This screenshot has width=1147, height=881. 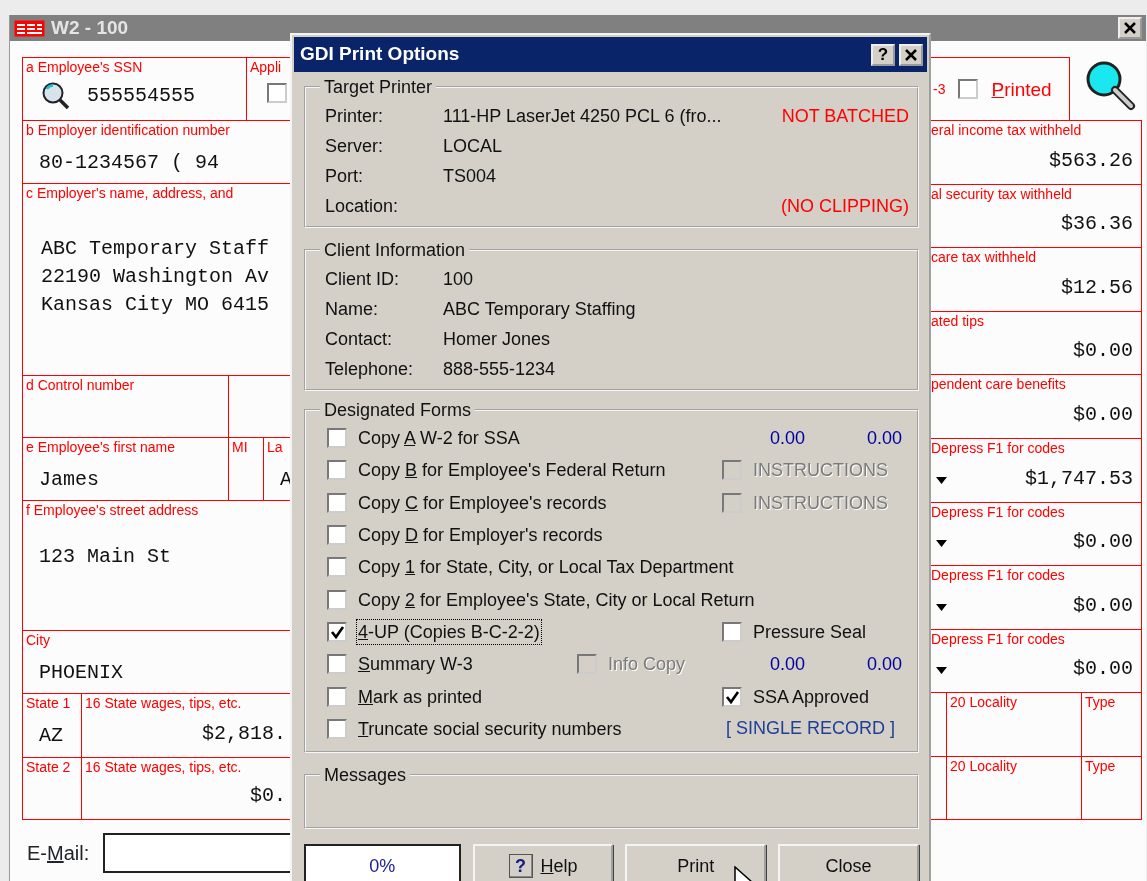 What do you see at coordinates (968, 89) in the screenshot?
I see `printed-checkbox` at bounding box center [968, 89].